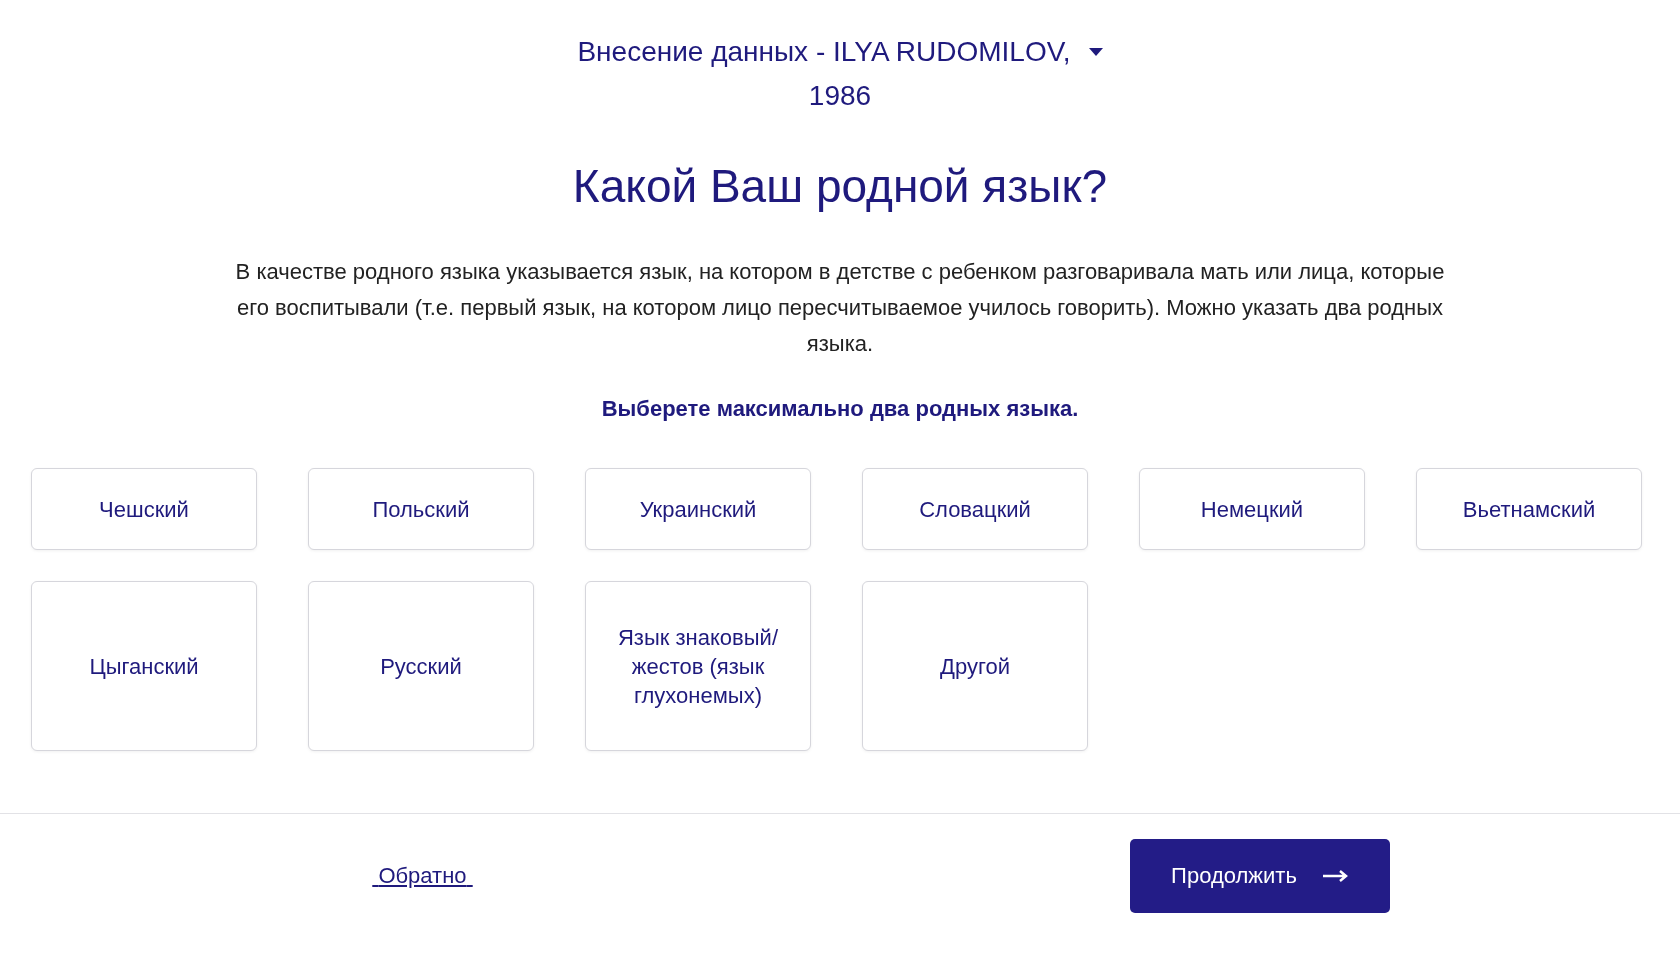 The width and height of the screenshot is (1680, 965). I want to click on arrow-right-icon, so click(1335, 876).